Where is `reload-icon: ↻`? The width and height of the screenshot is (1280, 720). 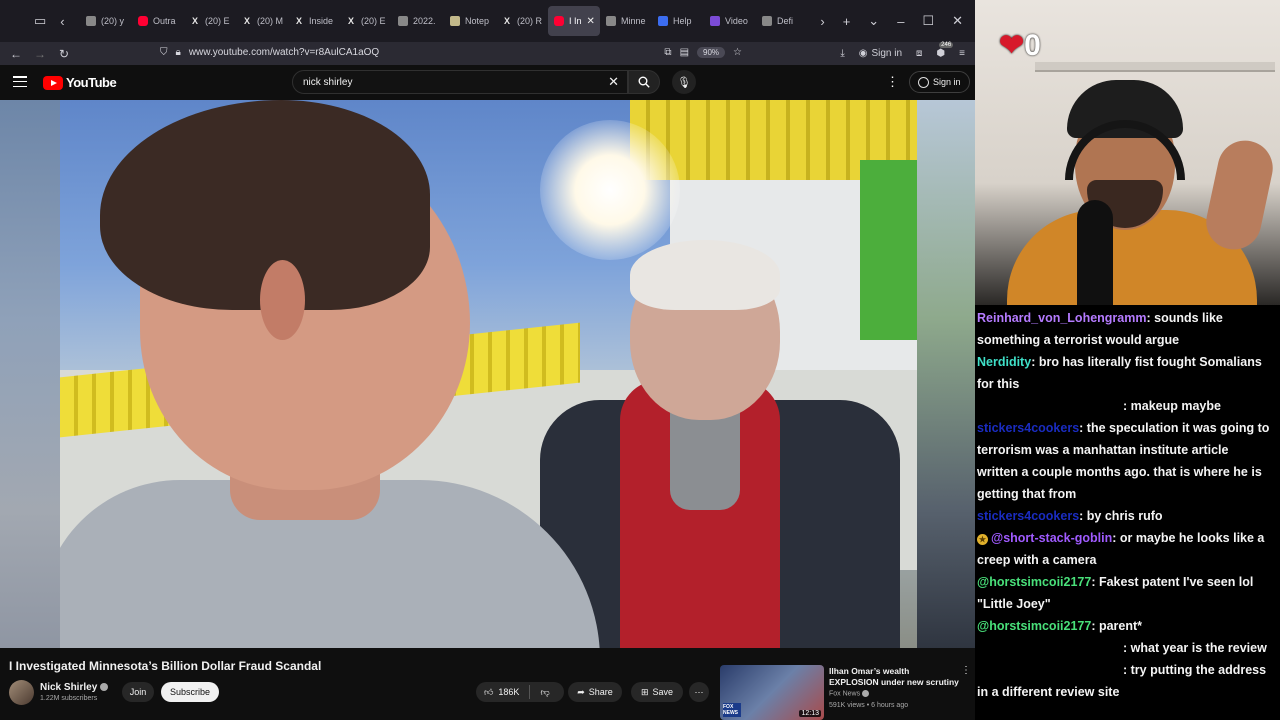
reload-icon: ↻ is located at coordinates (64, 54).